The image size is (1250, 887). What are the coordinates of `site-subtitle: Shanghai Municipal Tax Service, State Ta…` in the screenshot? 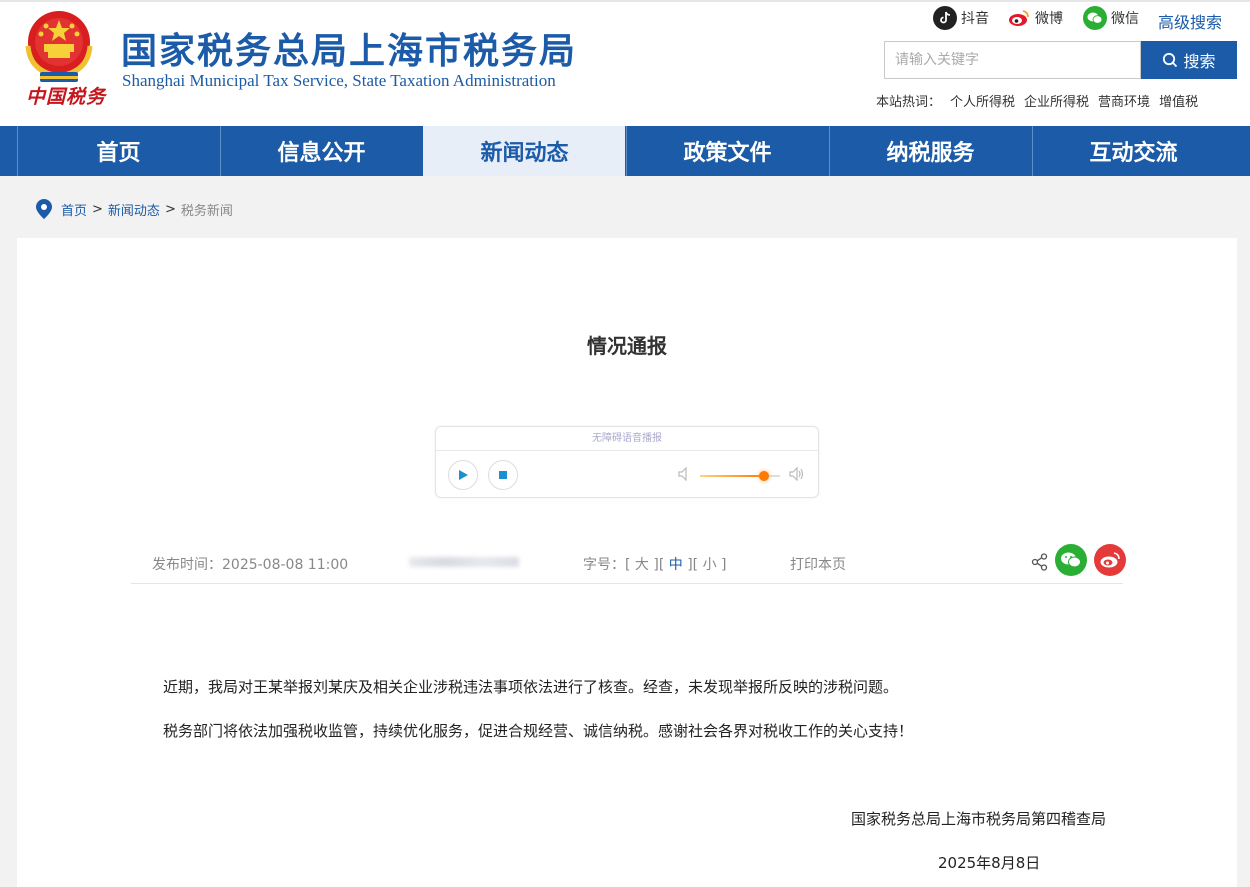 It's located at (339, 80).